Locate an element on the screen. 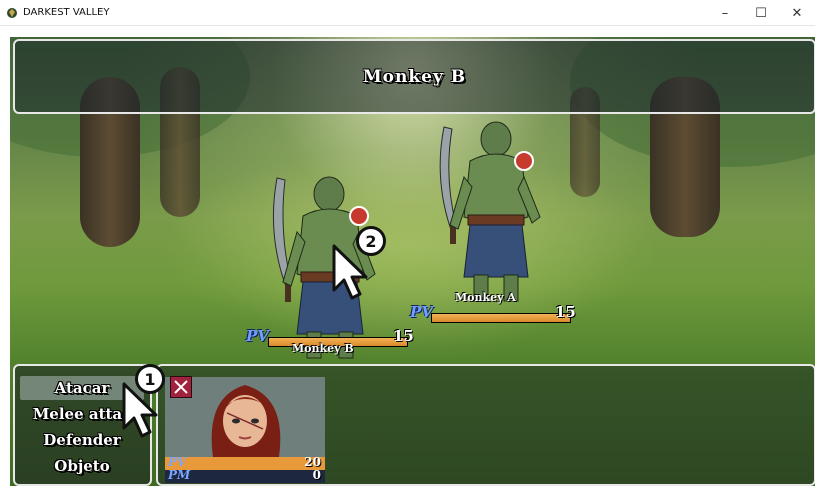  enemy-b-hp-key: PV is located at coordinates (257, 336).